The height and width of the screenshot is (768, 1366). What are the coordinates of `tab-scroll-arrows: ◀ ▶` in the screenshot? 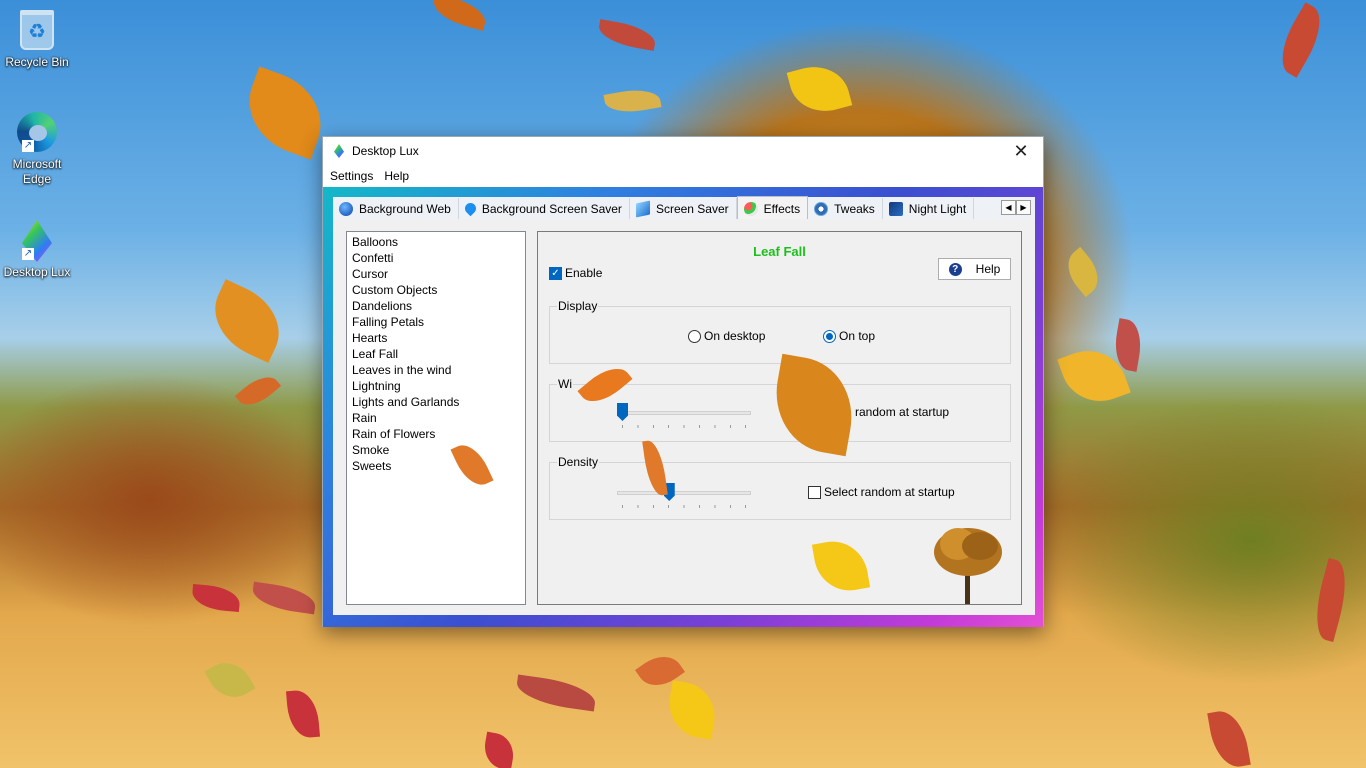 It's located at (1016, 207).